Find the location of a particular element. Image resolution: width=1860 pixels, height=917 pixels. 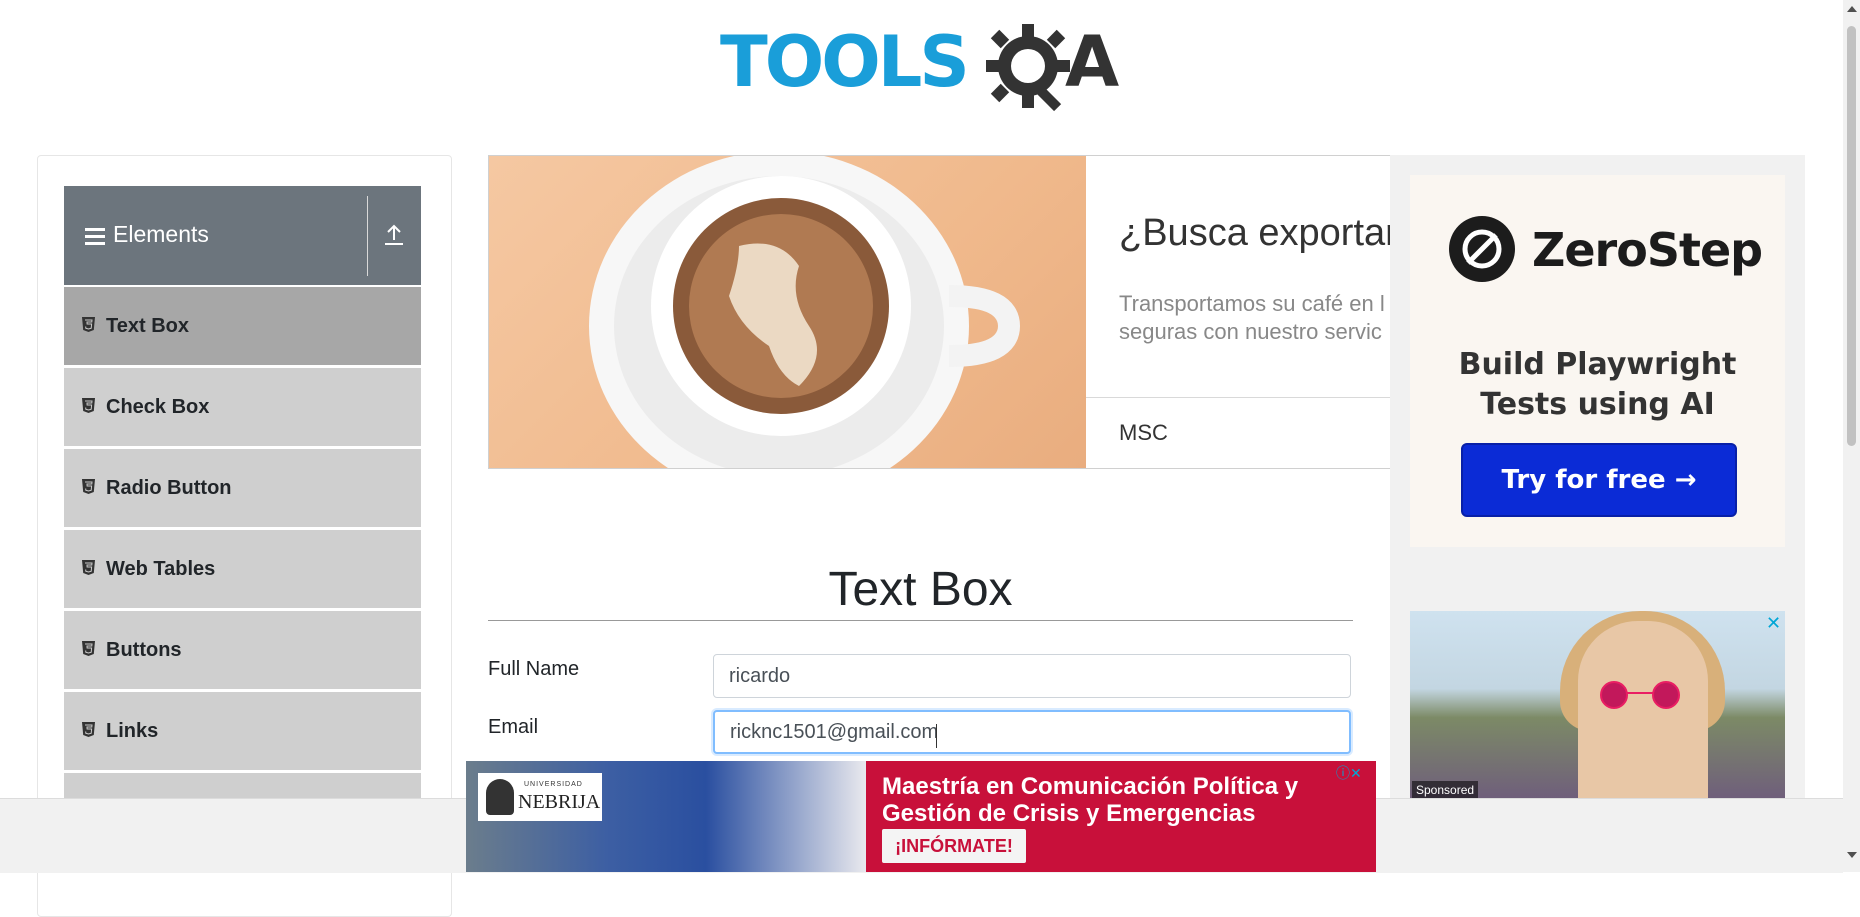

sidebar-item-links: Links is located at coordinates (242, 730).